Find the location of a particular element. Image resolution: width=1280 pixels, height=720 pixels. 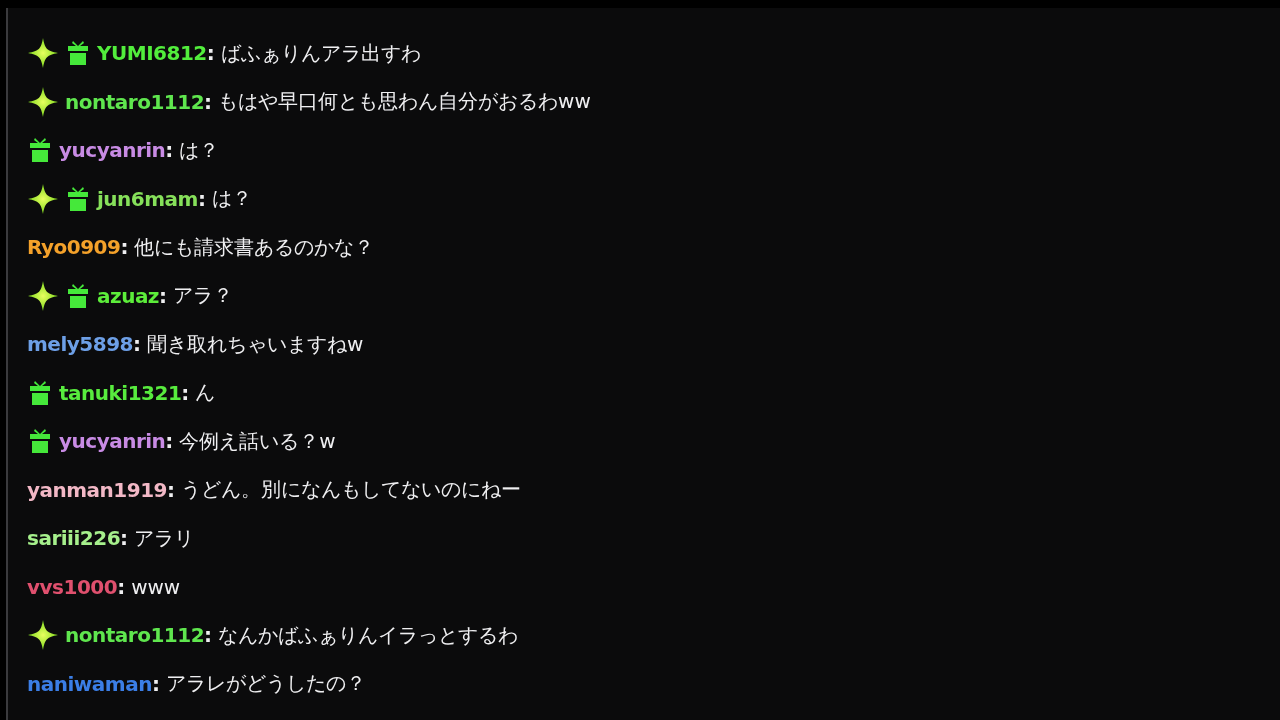

chat-message: 他にも請求書あるのかな？ is located at coordinates (254, 247).